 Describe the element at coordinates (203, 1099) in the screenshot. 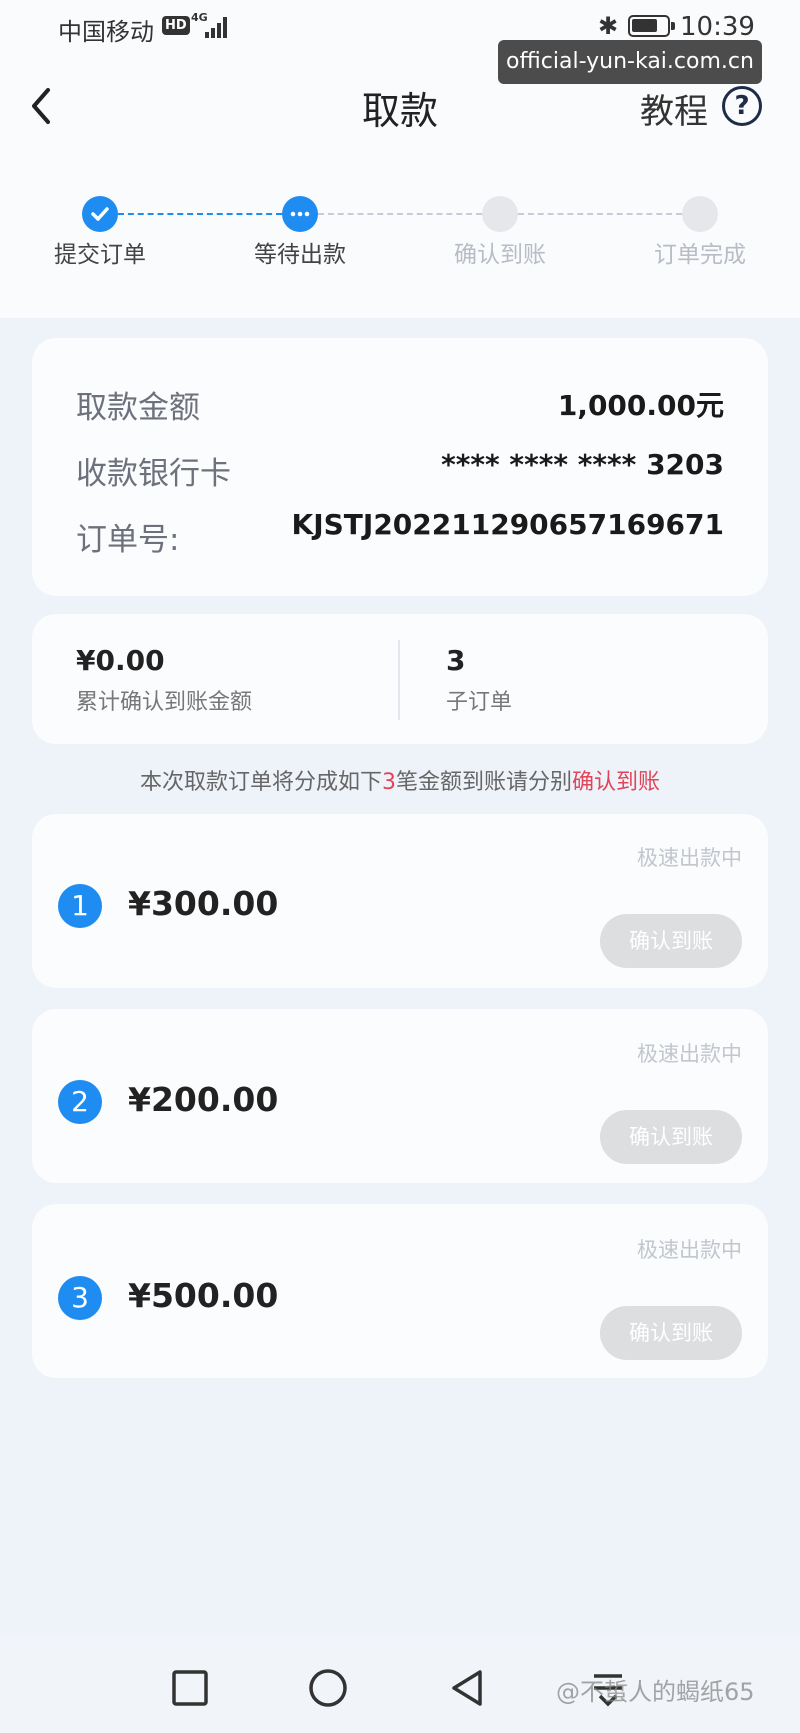

I see `sub-order-amount: ¥200.00` at that location.